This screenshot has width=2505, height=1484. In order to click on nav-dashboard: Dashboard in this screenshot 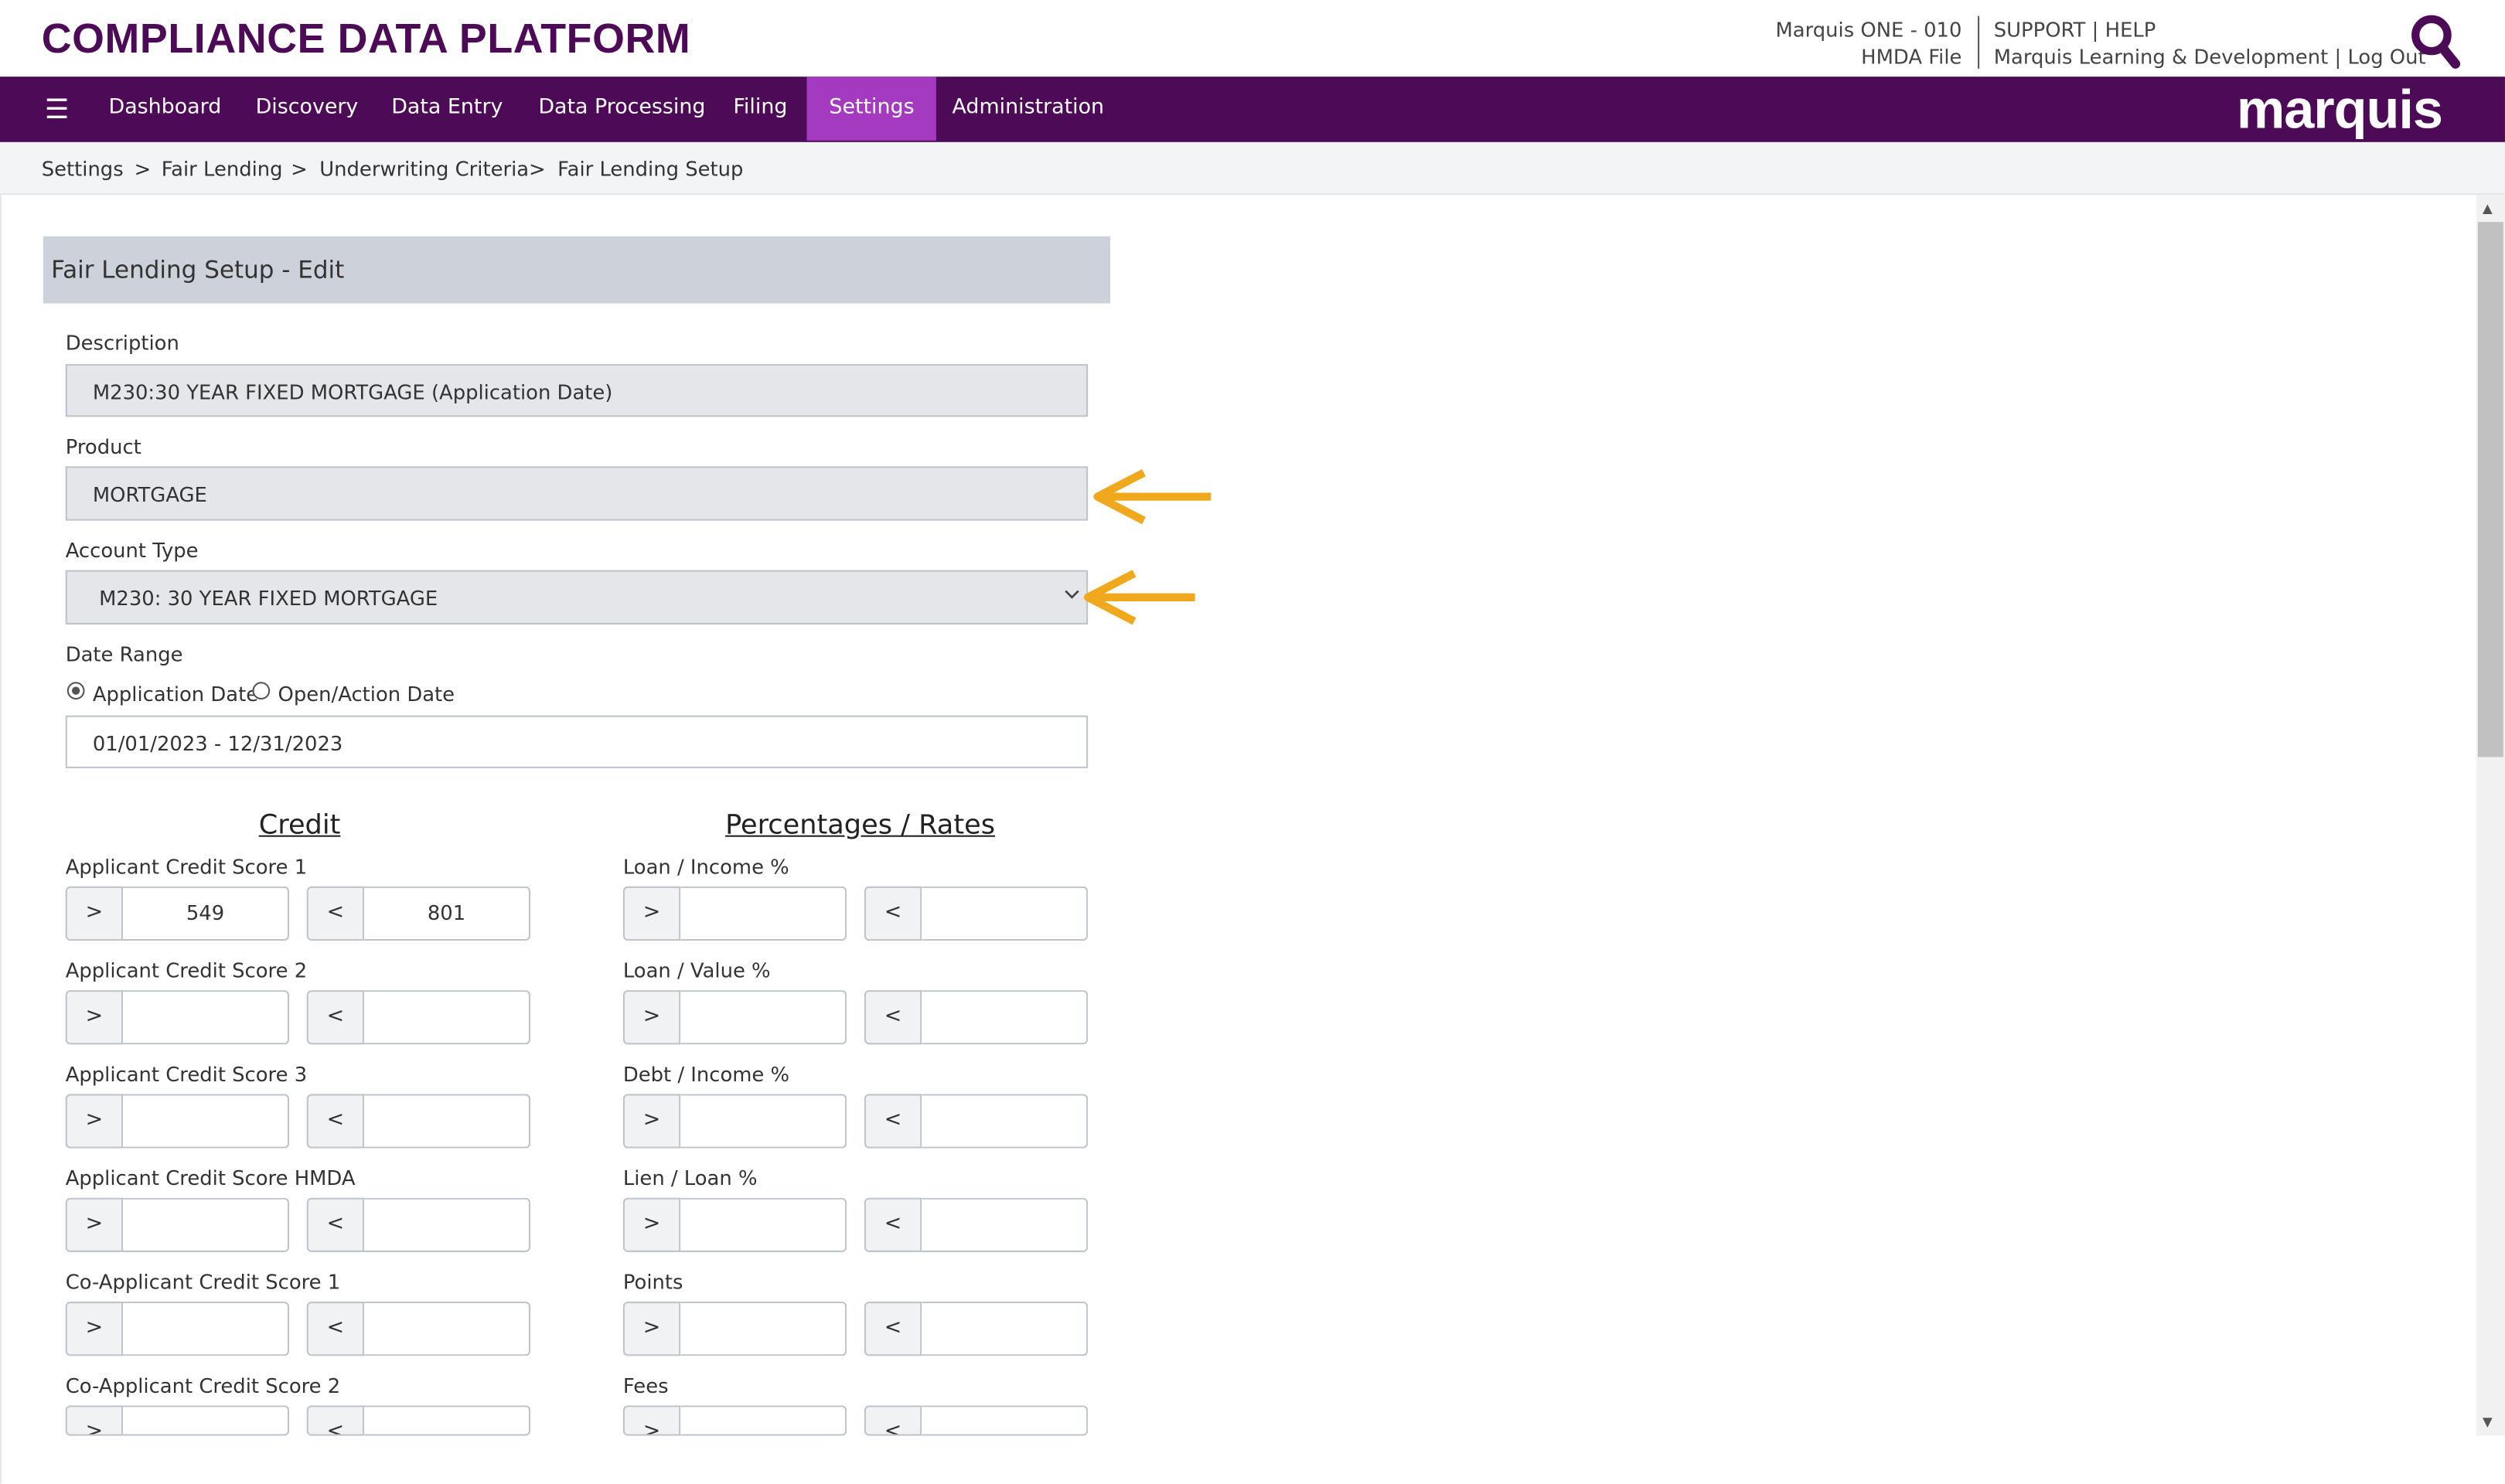, I will do `click(165, 109)`.